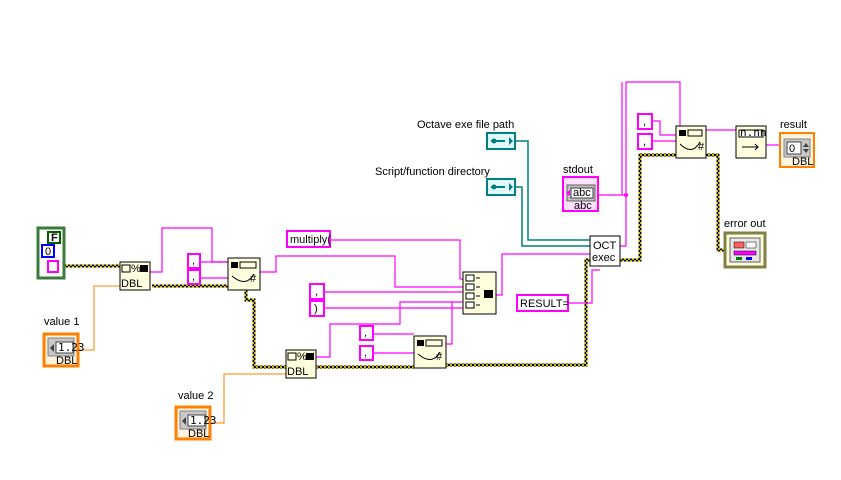 This screenshot has height=480, width=841. What do you see at coordinates (583, 206) in the screenshot?
I see `stdout-type: abc` at bounding box center [583, 206].